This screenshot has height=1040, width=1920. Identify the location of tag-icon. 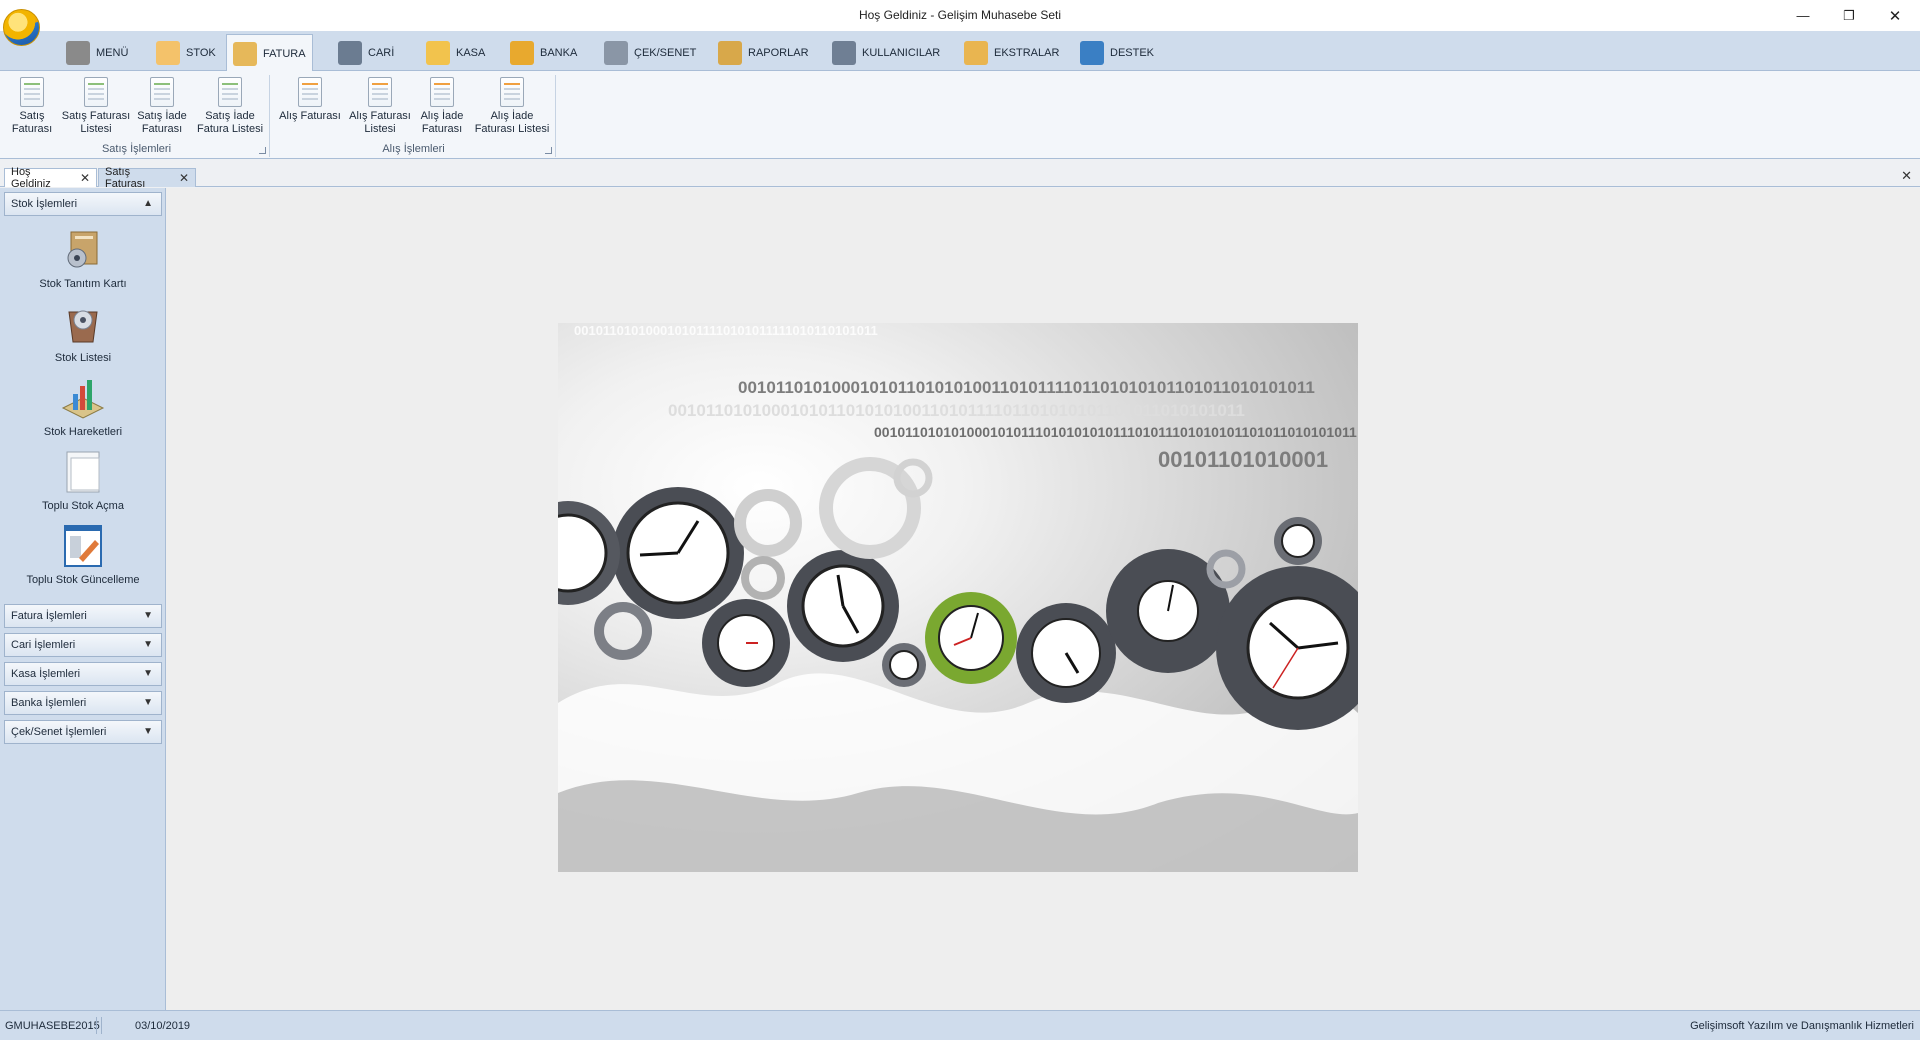
(1092, 52).